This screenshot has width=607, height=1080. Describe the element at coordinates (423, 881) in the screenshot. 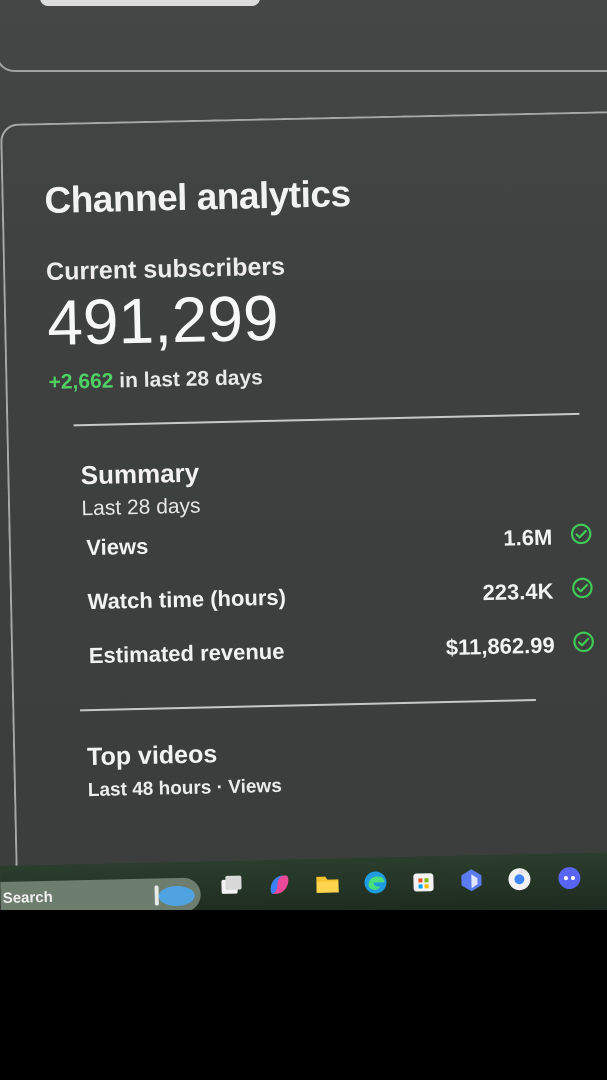

I see `store-icon` at that location.